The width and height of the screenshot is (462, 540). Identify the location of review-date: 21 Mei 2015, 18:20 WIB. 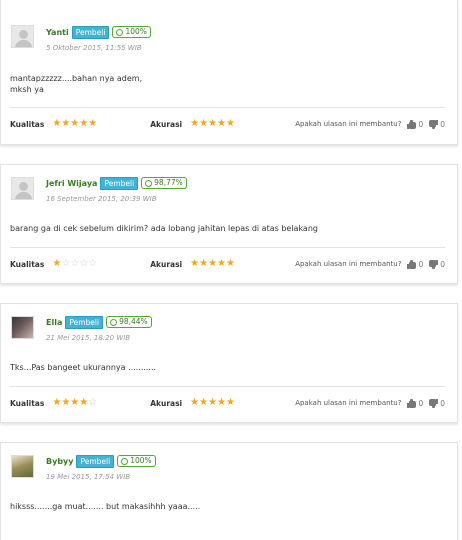
(88, 338).